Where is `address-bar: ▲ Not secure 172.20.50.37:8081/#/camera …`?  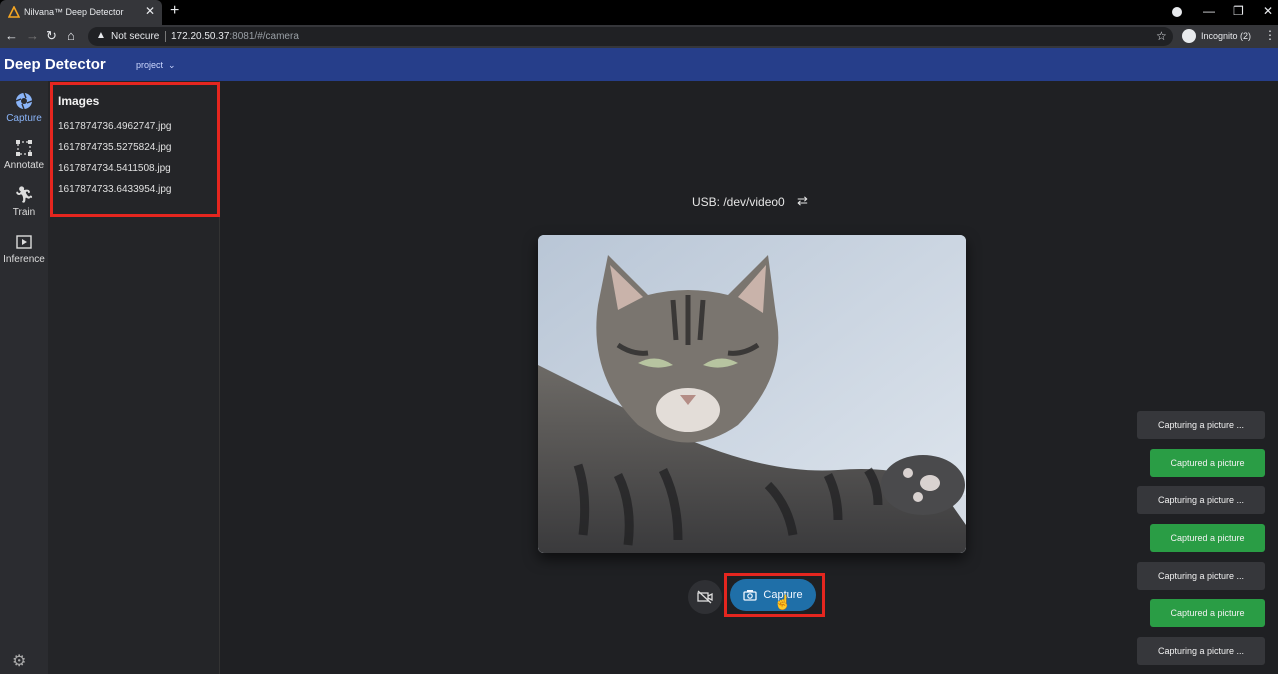 address-bar: ▲ Not secure 172.20.50.37:8081/#/camera … is located at coordinates (630, 36).